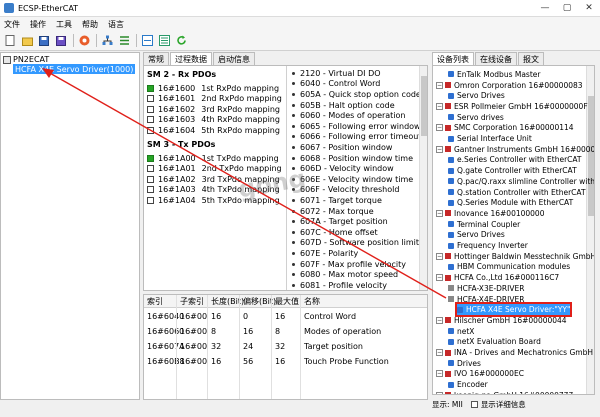 This screenshot has width=600, height=417. What do you see at coordinates (545, 8) in the screenshot?
I see `minimize-button: —` at bounding box center [545, 8].